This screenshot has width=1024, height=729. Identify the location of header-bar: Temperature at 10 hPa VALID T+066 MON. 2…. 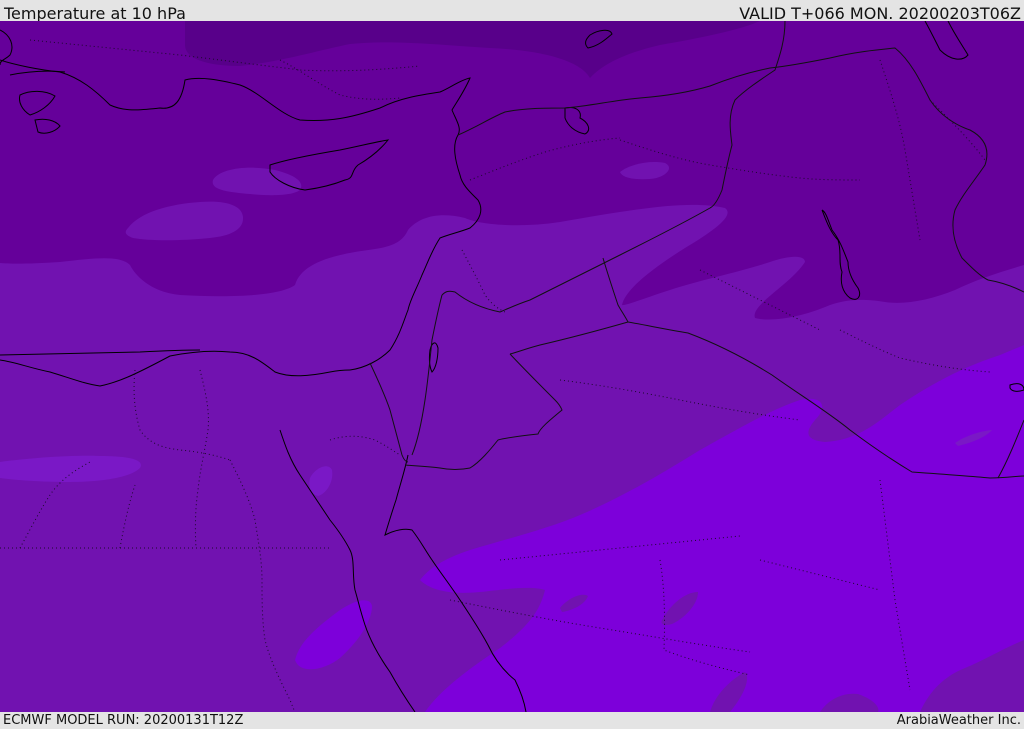
(512, 11).